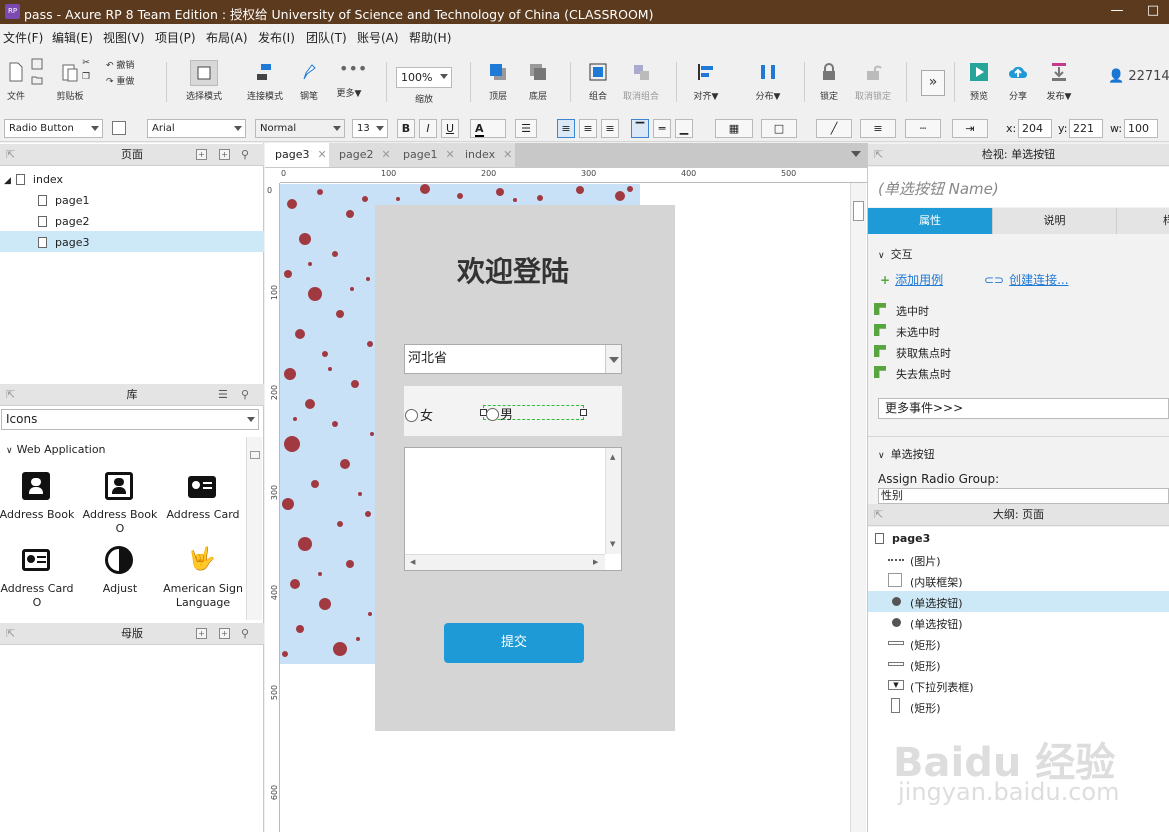  I want to click on line-color-icon: ╱, so click(834, 128).